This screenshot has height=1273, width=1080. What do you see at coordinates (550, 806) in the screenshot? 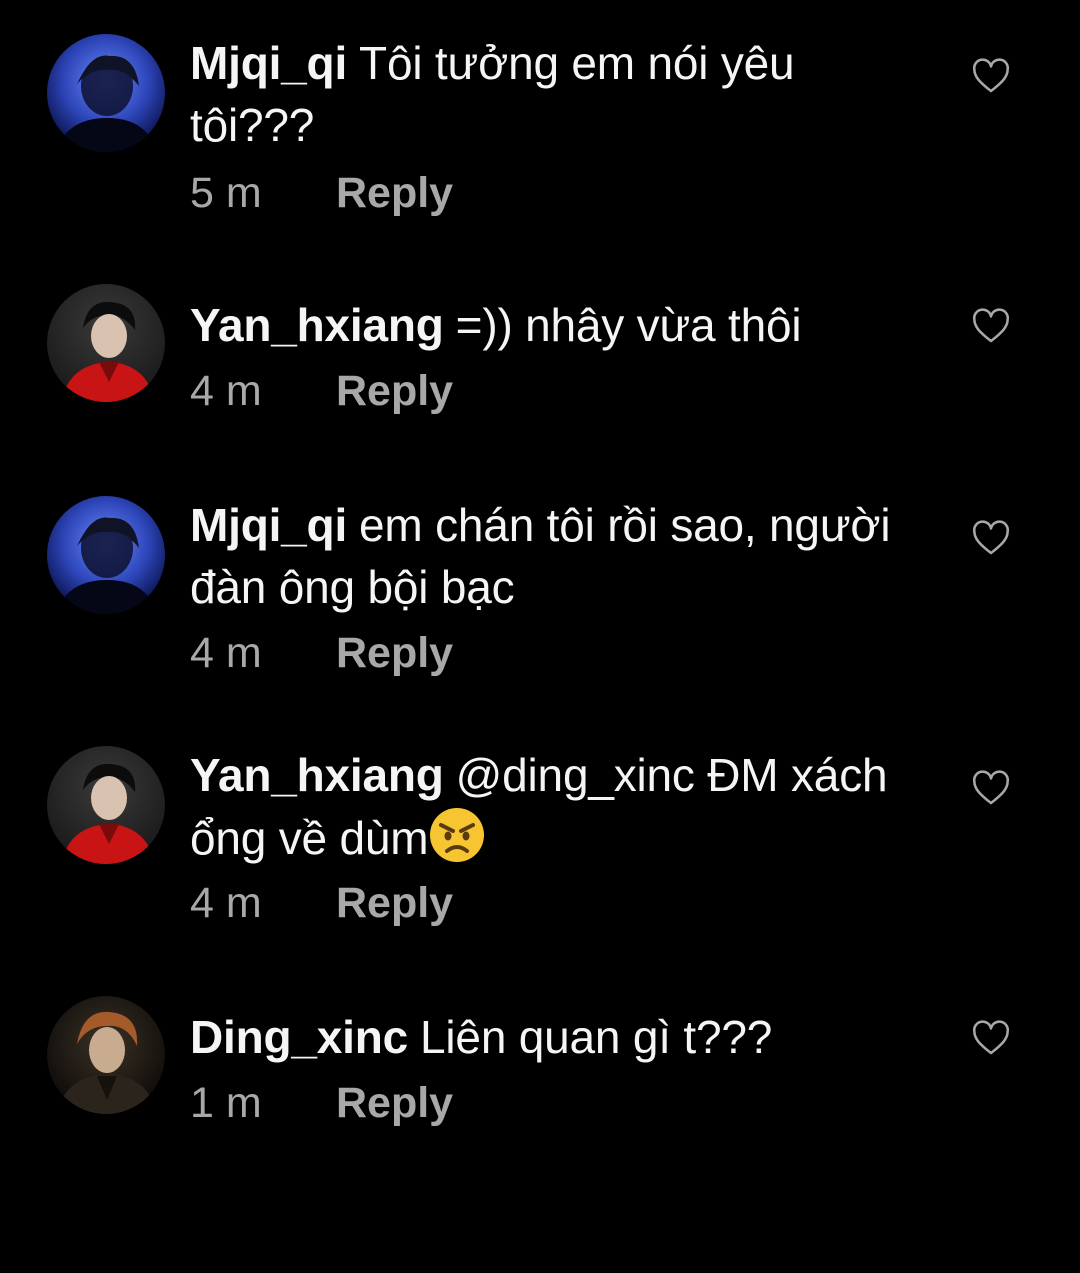
I see `comment-text: Yan_hxiang @ding_xinc ĐM xách ổng về dùm` at bounding box center [550, 806].